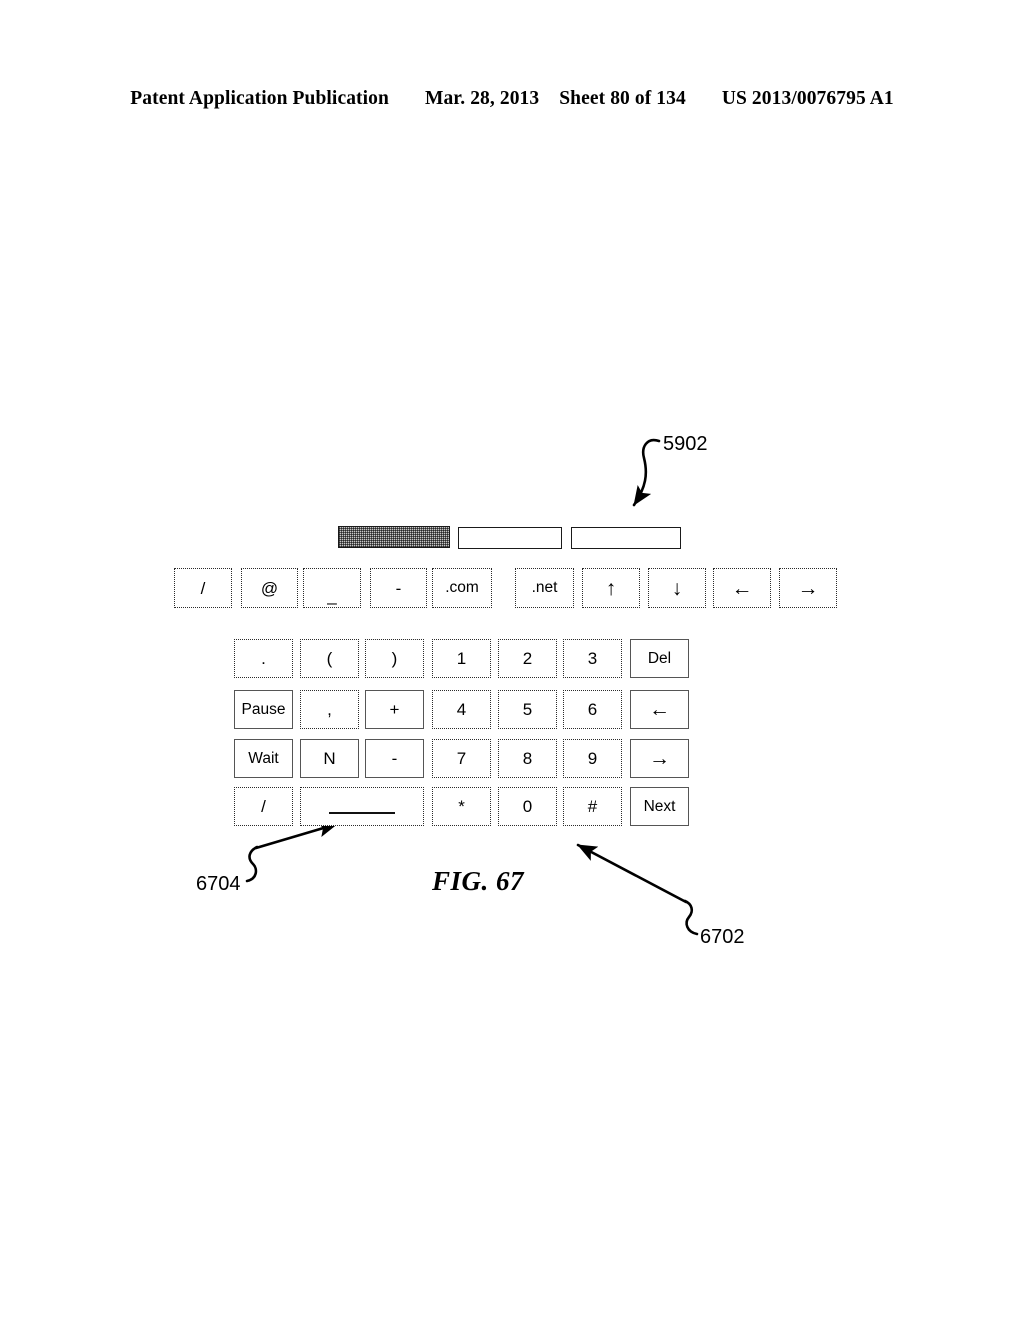 The height and width of the screenshot is (1320, 1024). Describe the element at coordinates (592, 758) in the screenshot. I see `key-digit-9: 9` at that location.